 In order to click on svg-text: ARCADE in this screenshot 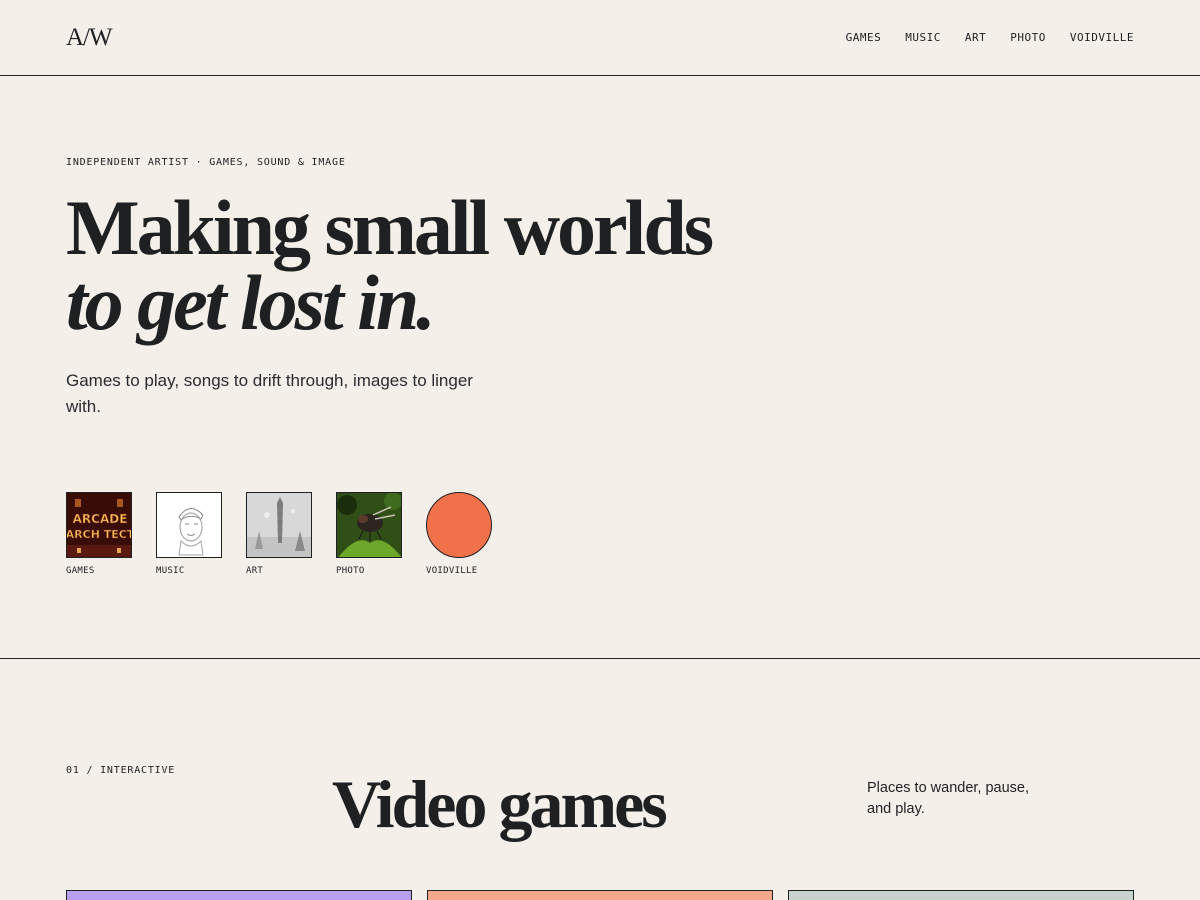, I will do `click(100, 519)`.